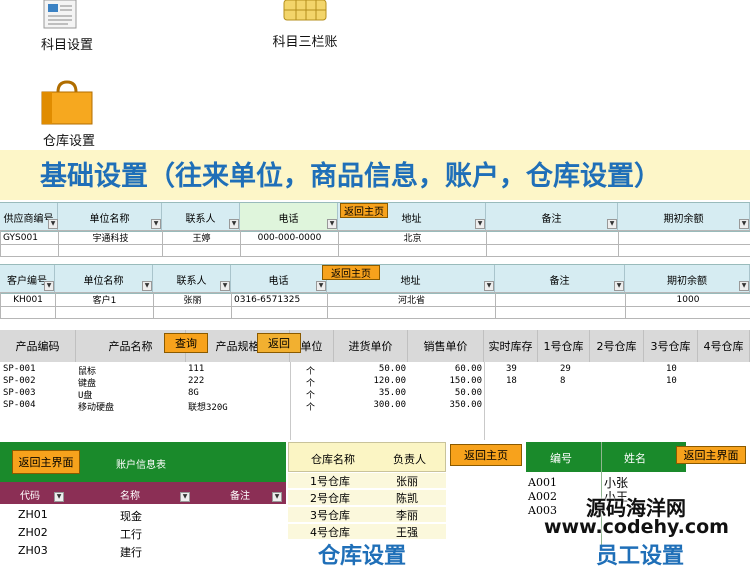 The width and height of the screenshot is (750, 570). I want to click on staff-col-code: 编号, so click(561, 458).